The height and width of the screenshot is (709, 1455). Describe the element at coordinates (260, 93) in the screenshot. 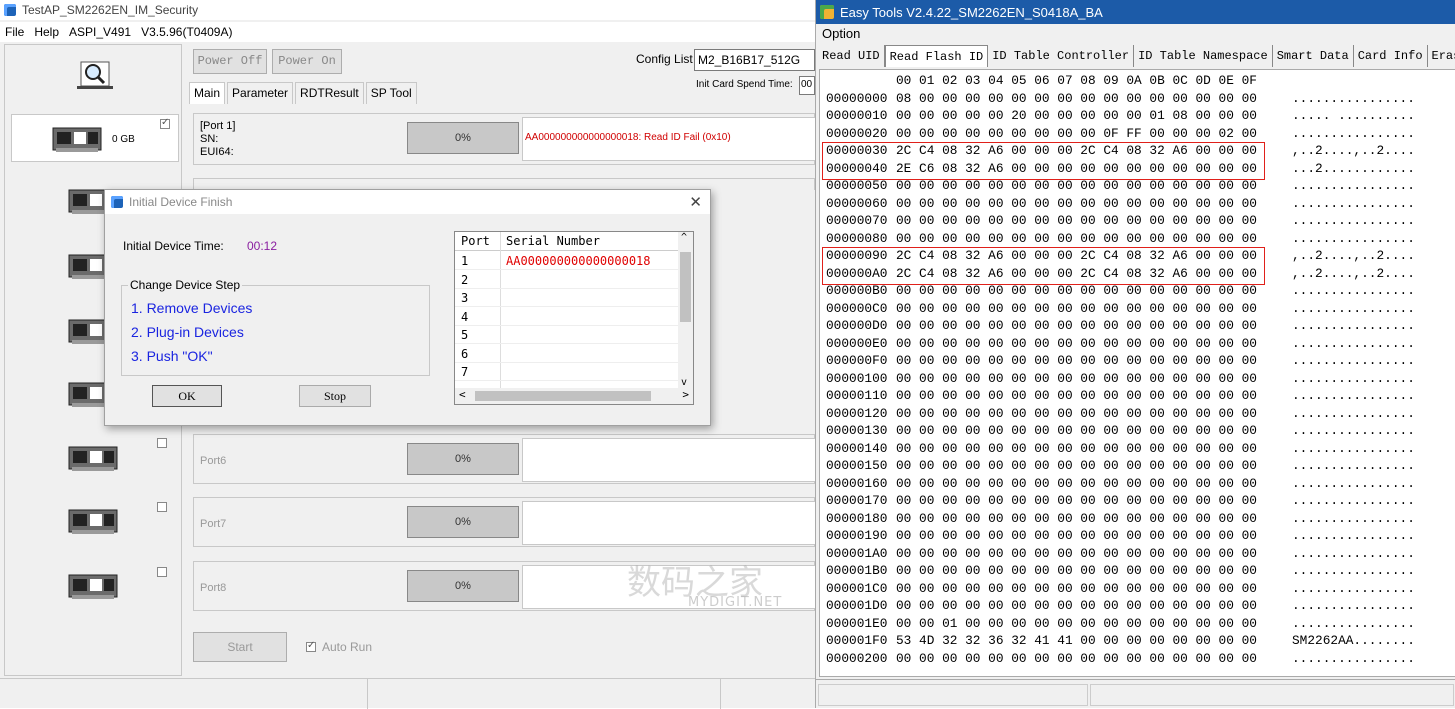

I see `tab-parameter: Parameter` at that location.